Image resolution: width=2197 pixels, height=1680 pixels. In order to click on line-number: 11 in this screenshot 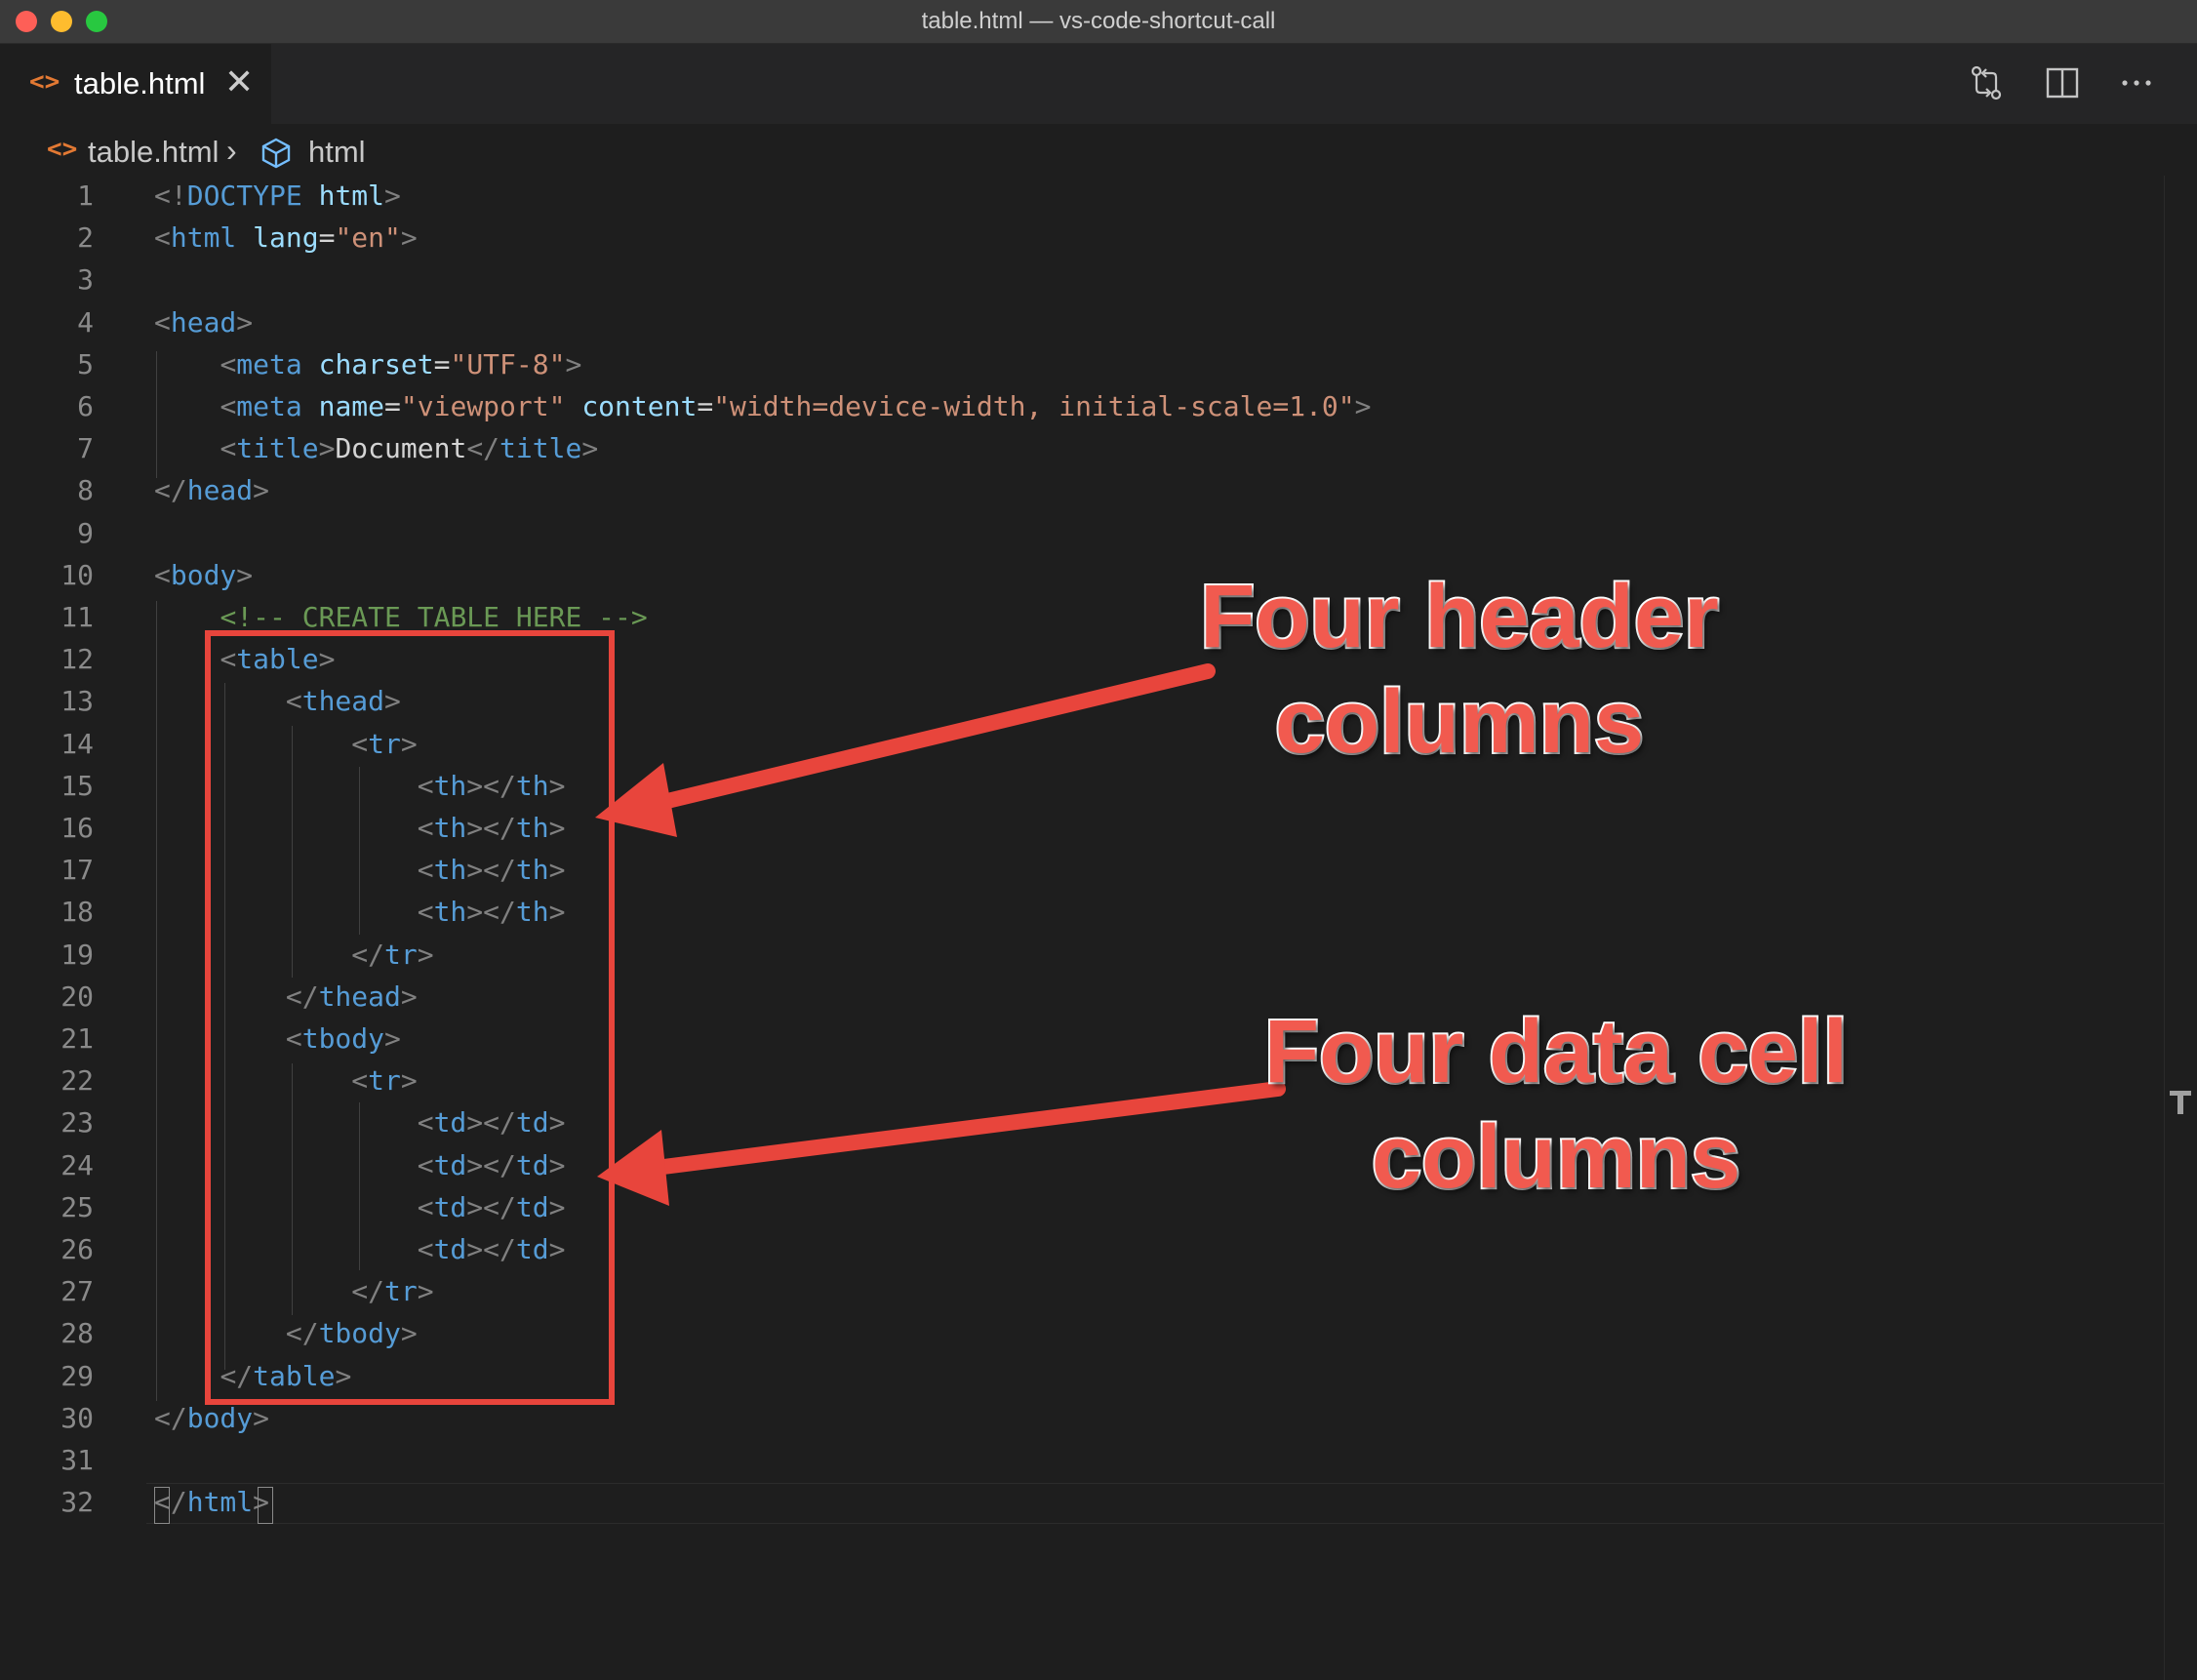, I will do `click(77, 617)`.